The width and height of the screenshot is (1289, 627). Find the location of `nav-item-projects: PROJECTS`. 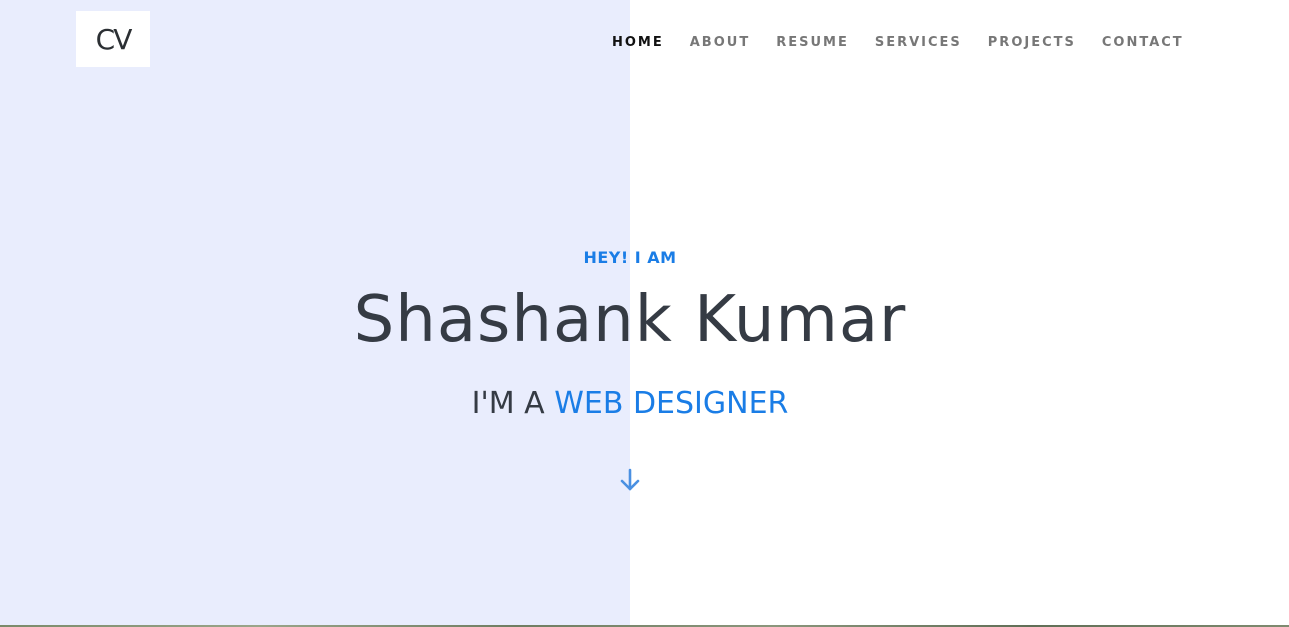

nav-item-projects: PROJECTS is located at coordinates (1032, 43).